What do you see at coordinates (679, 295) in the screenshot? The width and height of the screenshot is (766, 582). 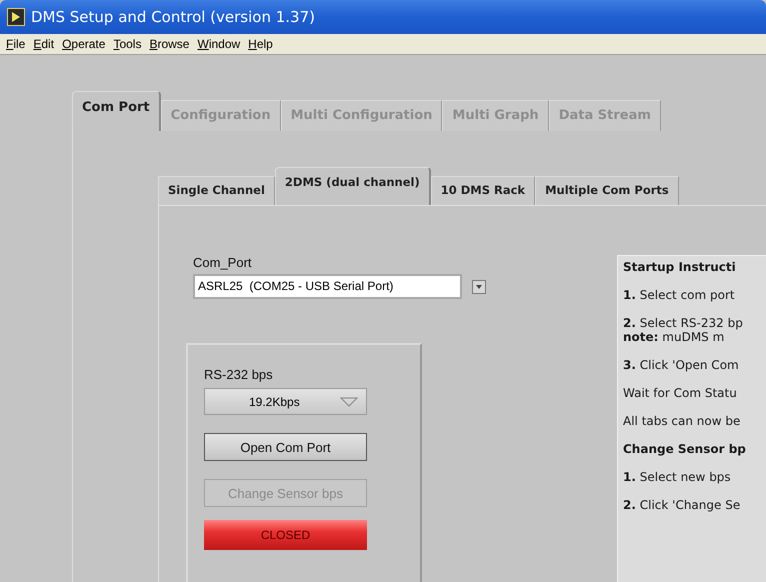 I see `instruction-text: 1. Select com port` at bounding box center [679, 295].